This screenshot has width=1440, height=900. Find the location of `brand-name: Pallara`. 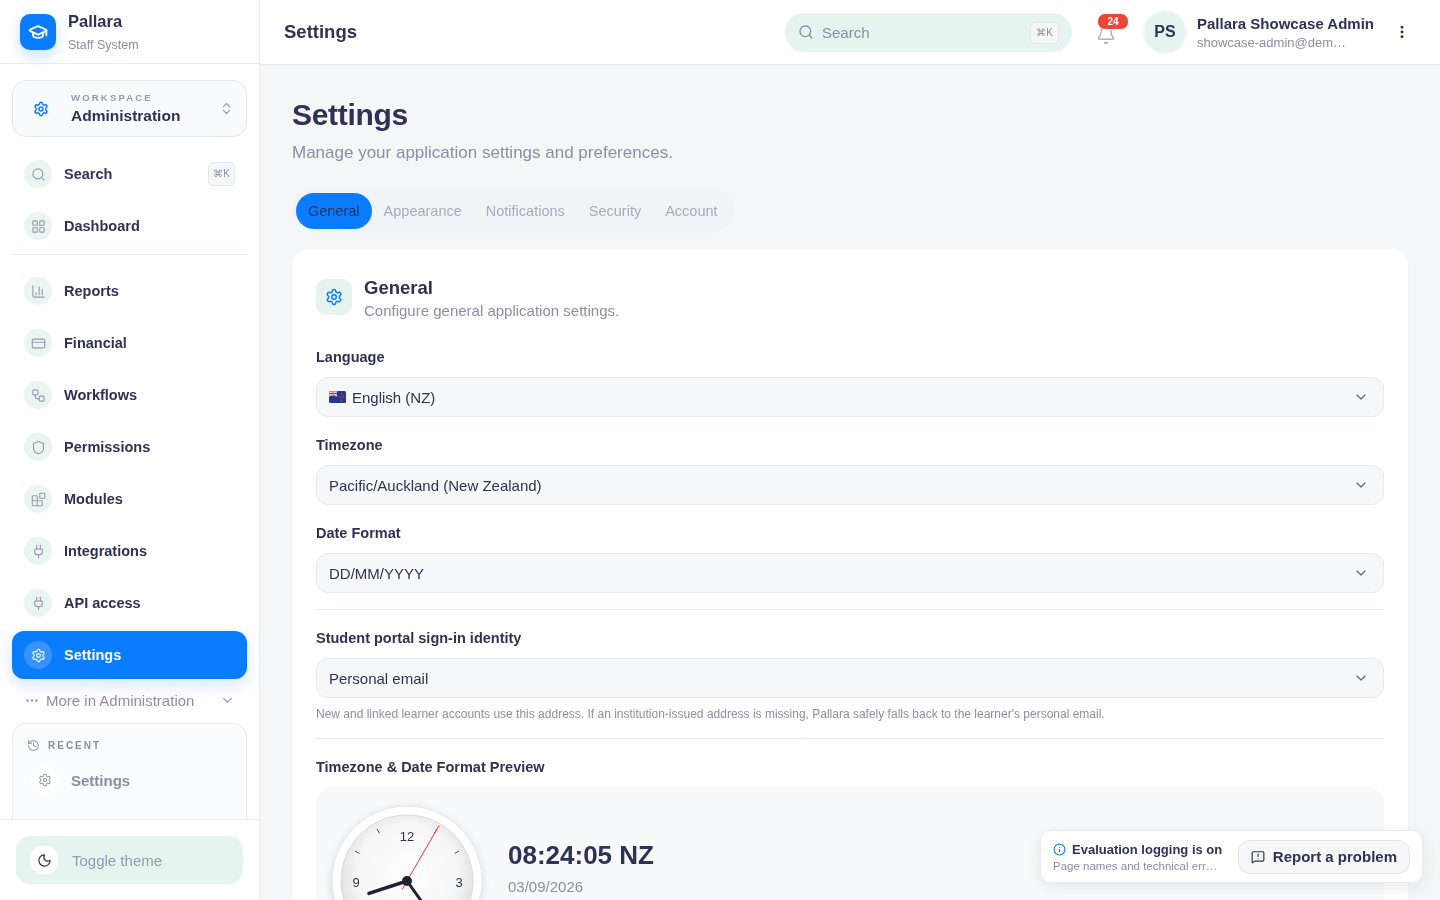

brand-name: Pallara is located at coordinates (96, 20).